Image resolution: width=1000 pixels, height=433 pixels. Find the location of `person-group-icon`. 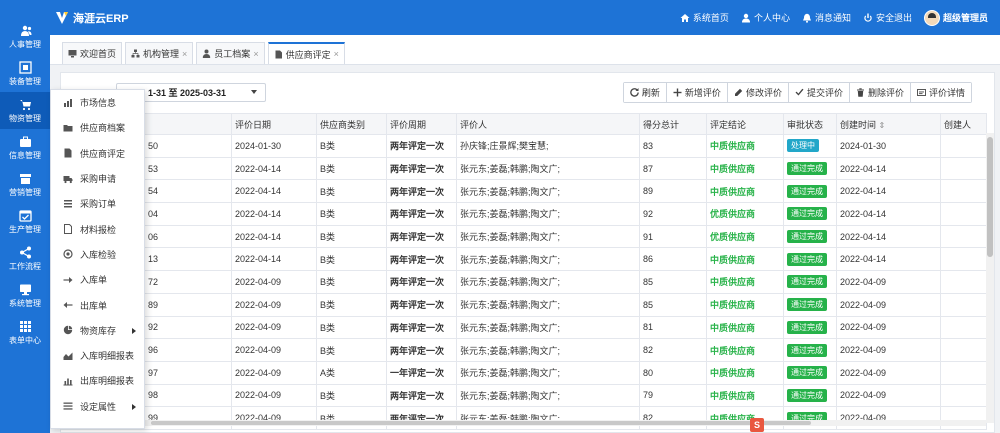

person-group-icon is located at coordinates (25, 30).